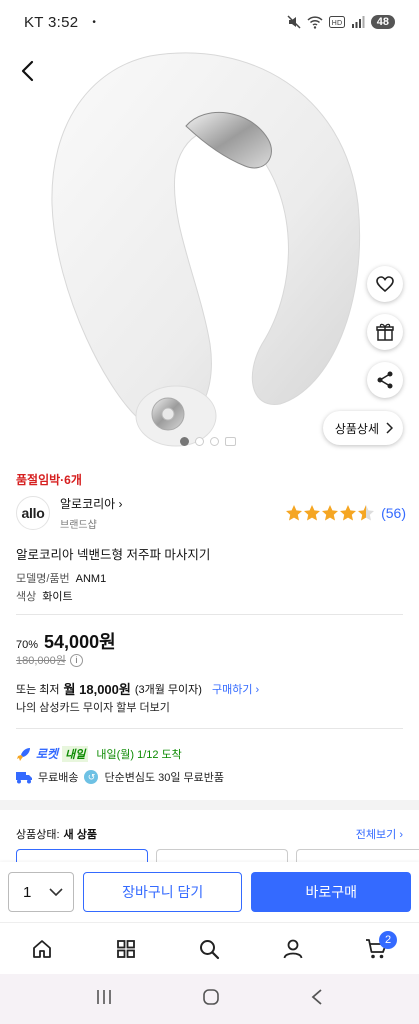 The height and width of the screenshot is (1024, 419). I want to click on chevron-down-icon, so click(56, 892).